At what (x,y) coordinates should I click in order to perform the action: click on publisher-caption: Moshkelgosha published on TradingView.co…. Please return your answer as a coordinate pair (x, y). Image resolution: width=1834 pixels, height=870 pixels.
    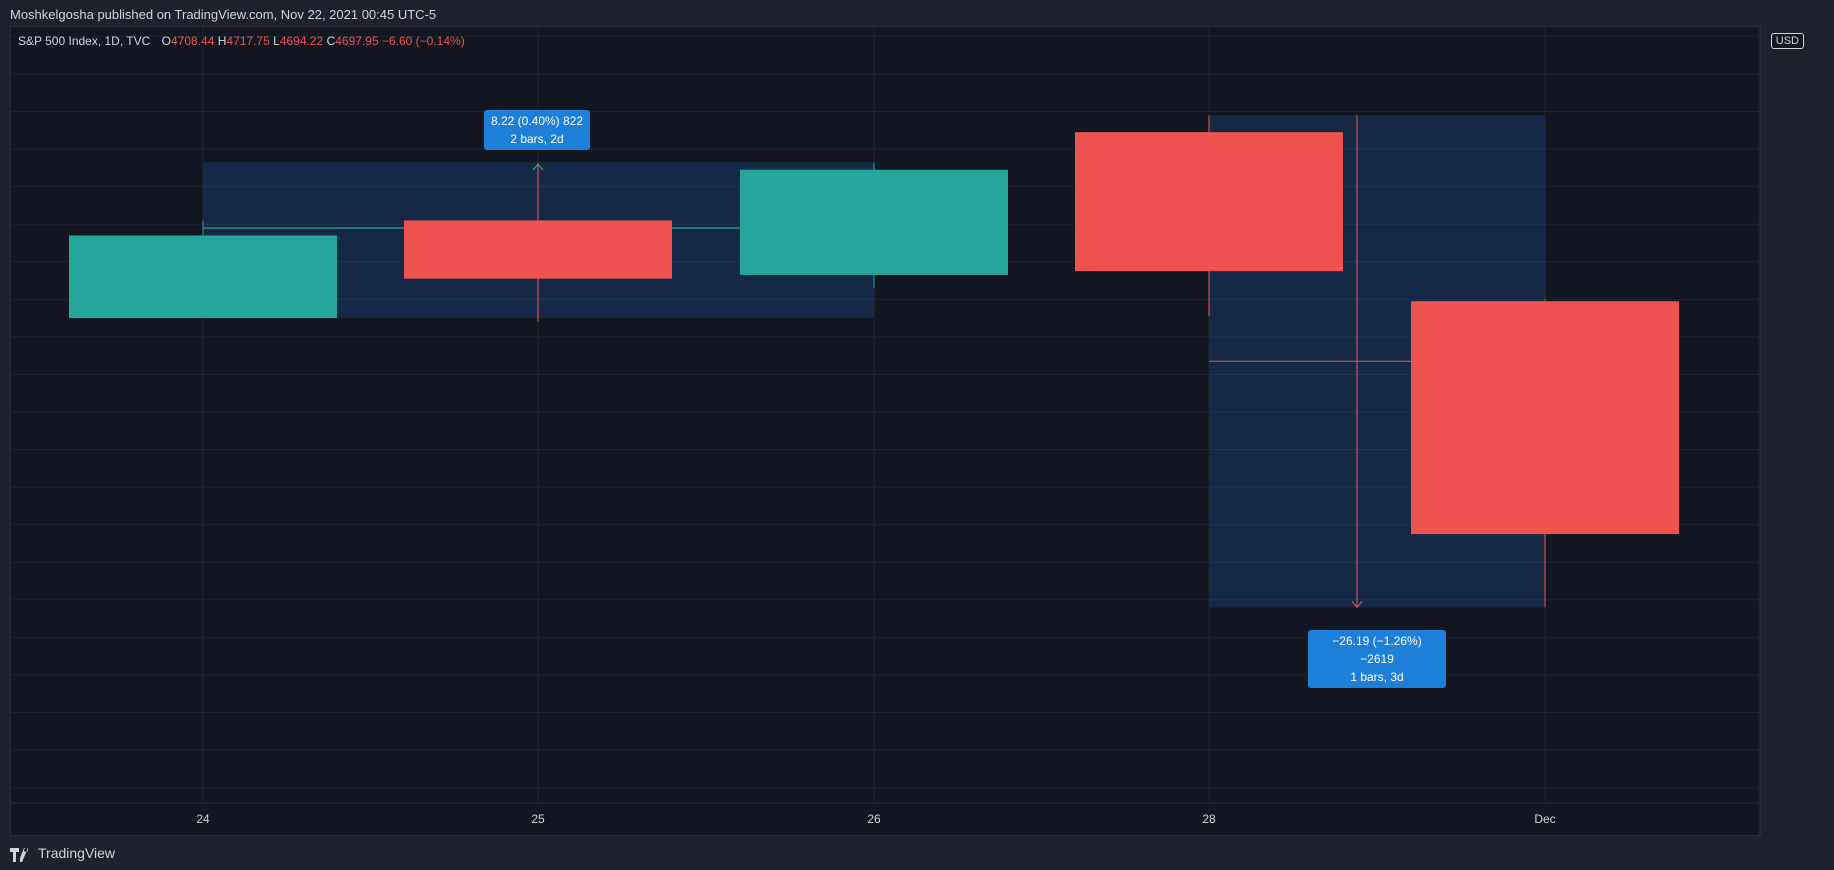
    Looking at the image, I should click on (223, 14).